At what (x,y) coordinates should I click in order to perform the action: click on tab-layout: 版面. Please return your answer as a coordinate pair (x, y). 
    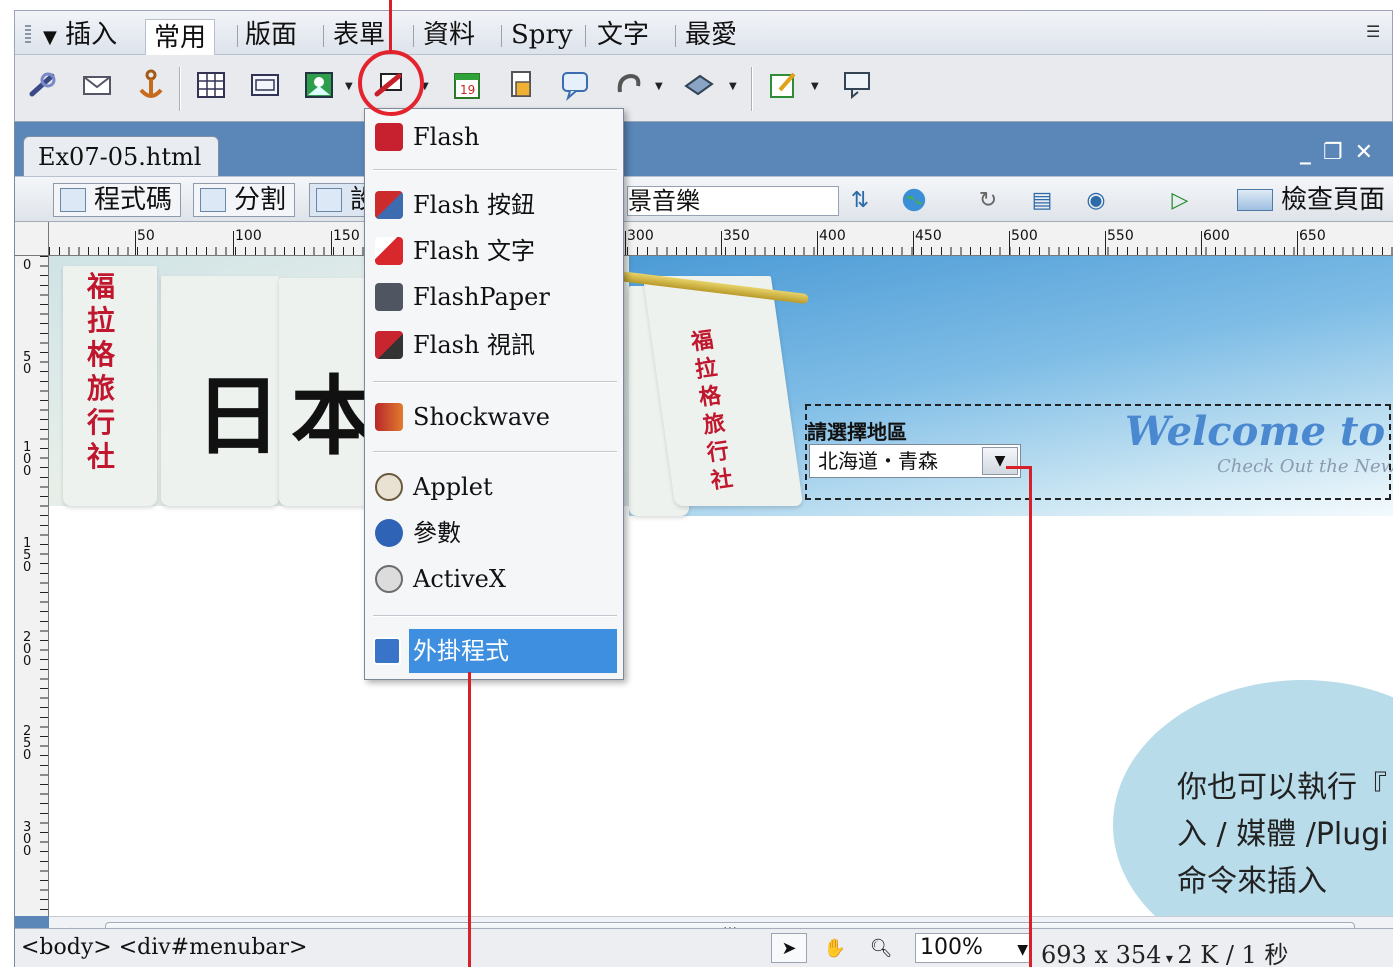
    Looking at the image, I should click on (271, 35).